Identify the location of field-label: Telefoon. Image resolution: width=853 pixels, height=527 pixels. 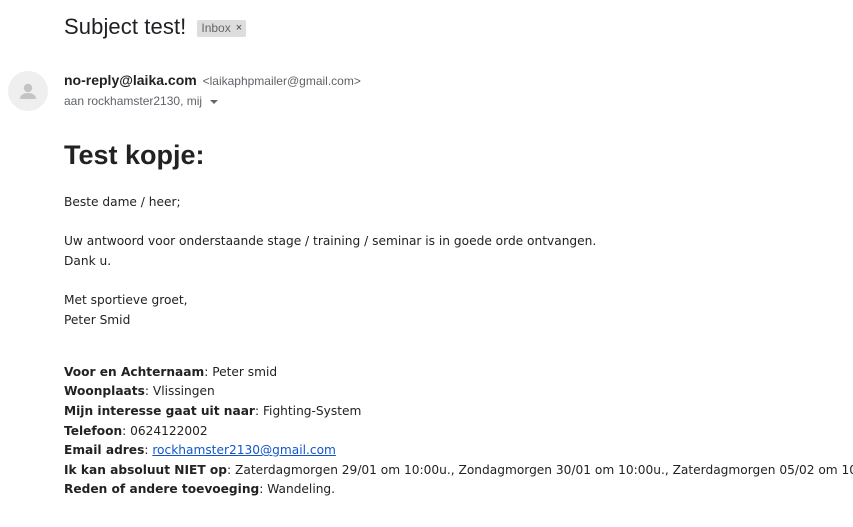
(93, 430).